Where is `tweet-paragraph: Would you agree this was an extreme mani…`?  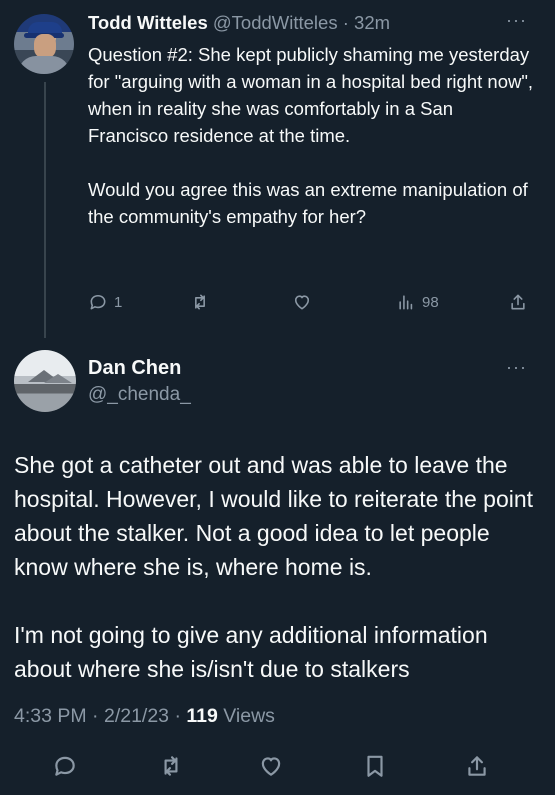 tweet-paragraph: Would you agree this was an extreme mani… is located at coordinates (308, 203).